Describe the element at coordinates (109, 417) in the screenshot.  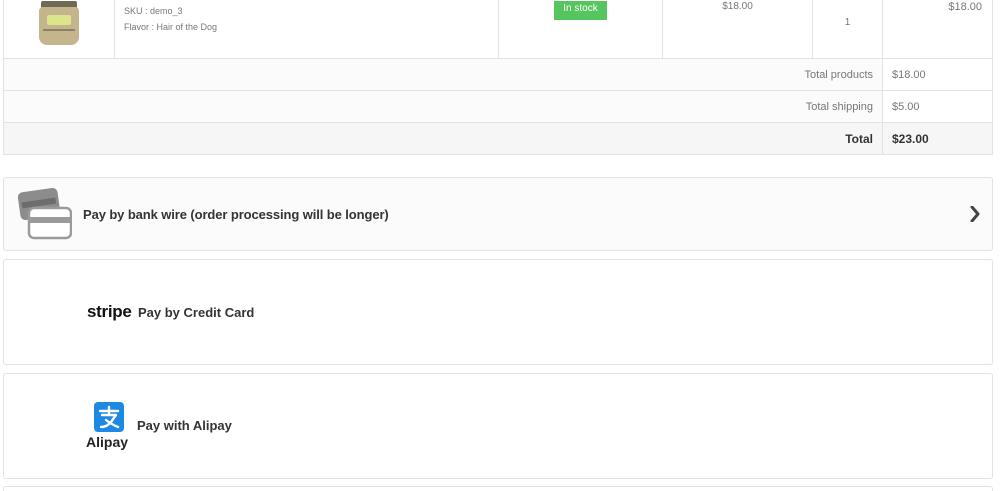
I see `alipay-icon` at that location.